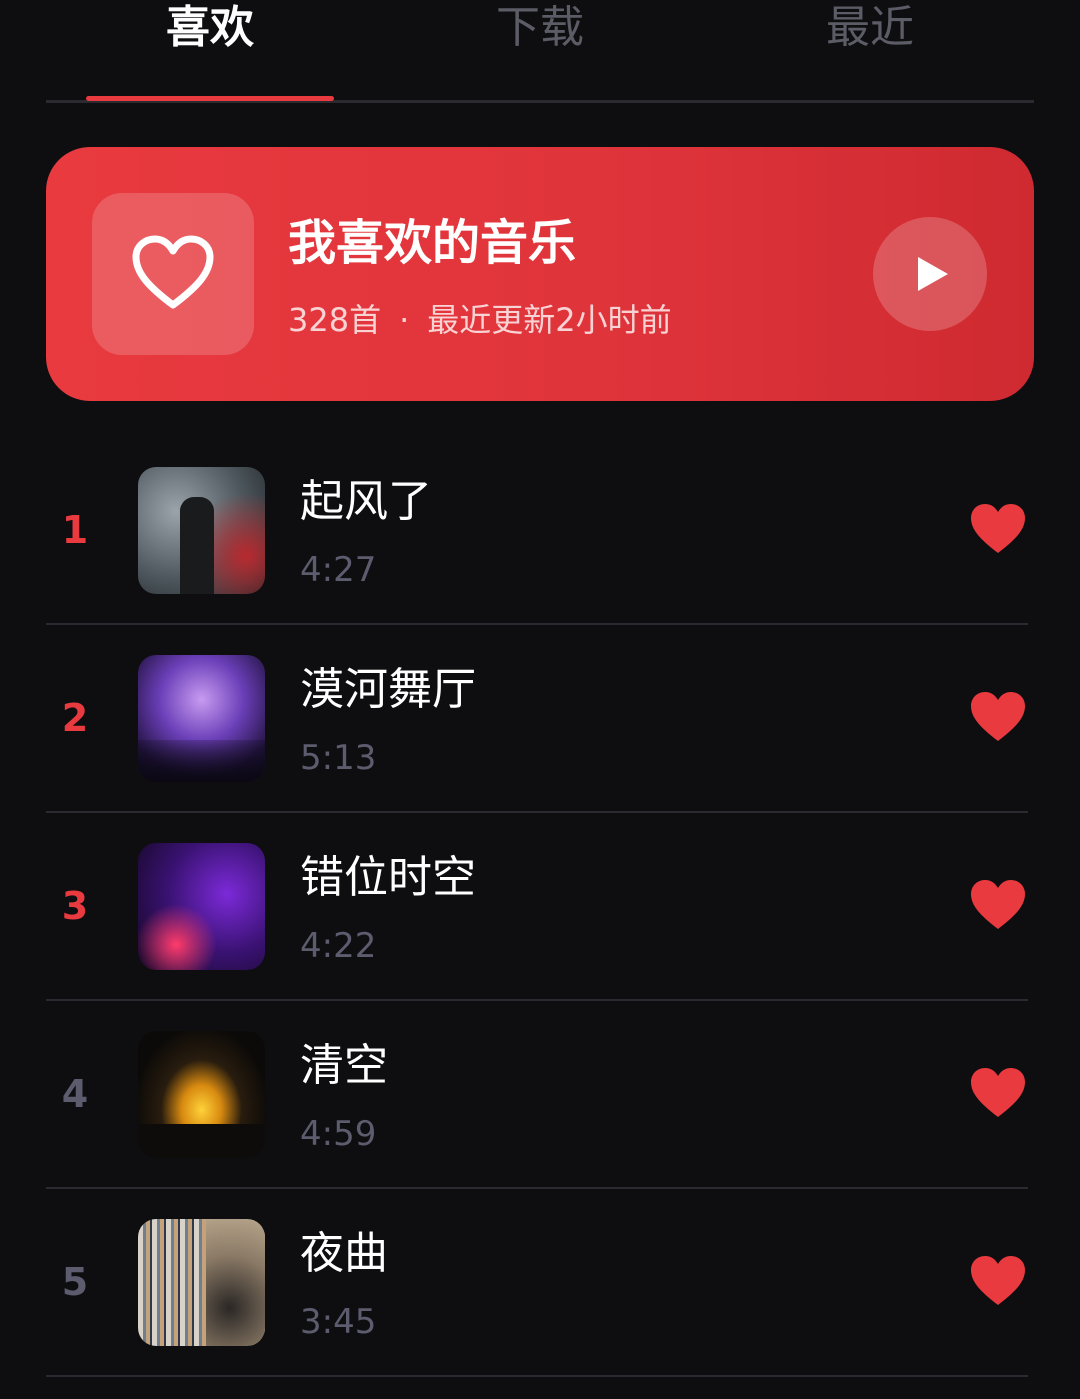  I want to click on tab-favorites: 喜欢, so click(210, 30).